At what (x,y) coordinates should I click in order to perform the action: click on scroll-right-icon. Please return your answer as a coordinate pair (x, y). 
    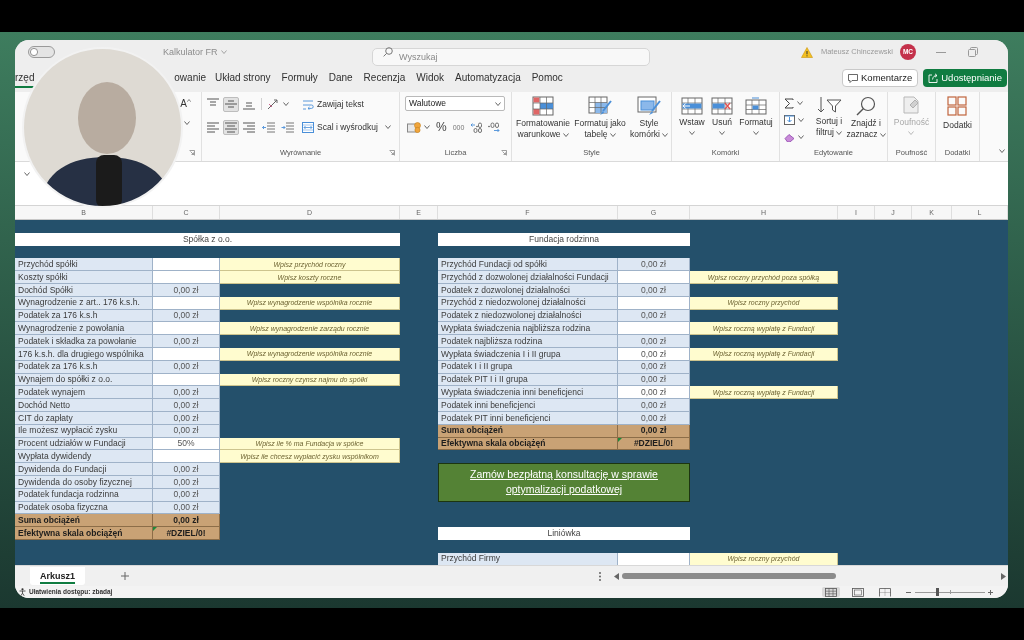
    Looking at the image, I should click on (1003, 576).